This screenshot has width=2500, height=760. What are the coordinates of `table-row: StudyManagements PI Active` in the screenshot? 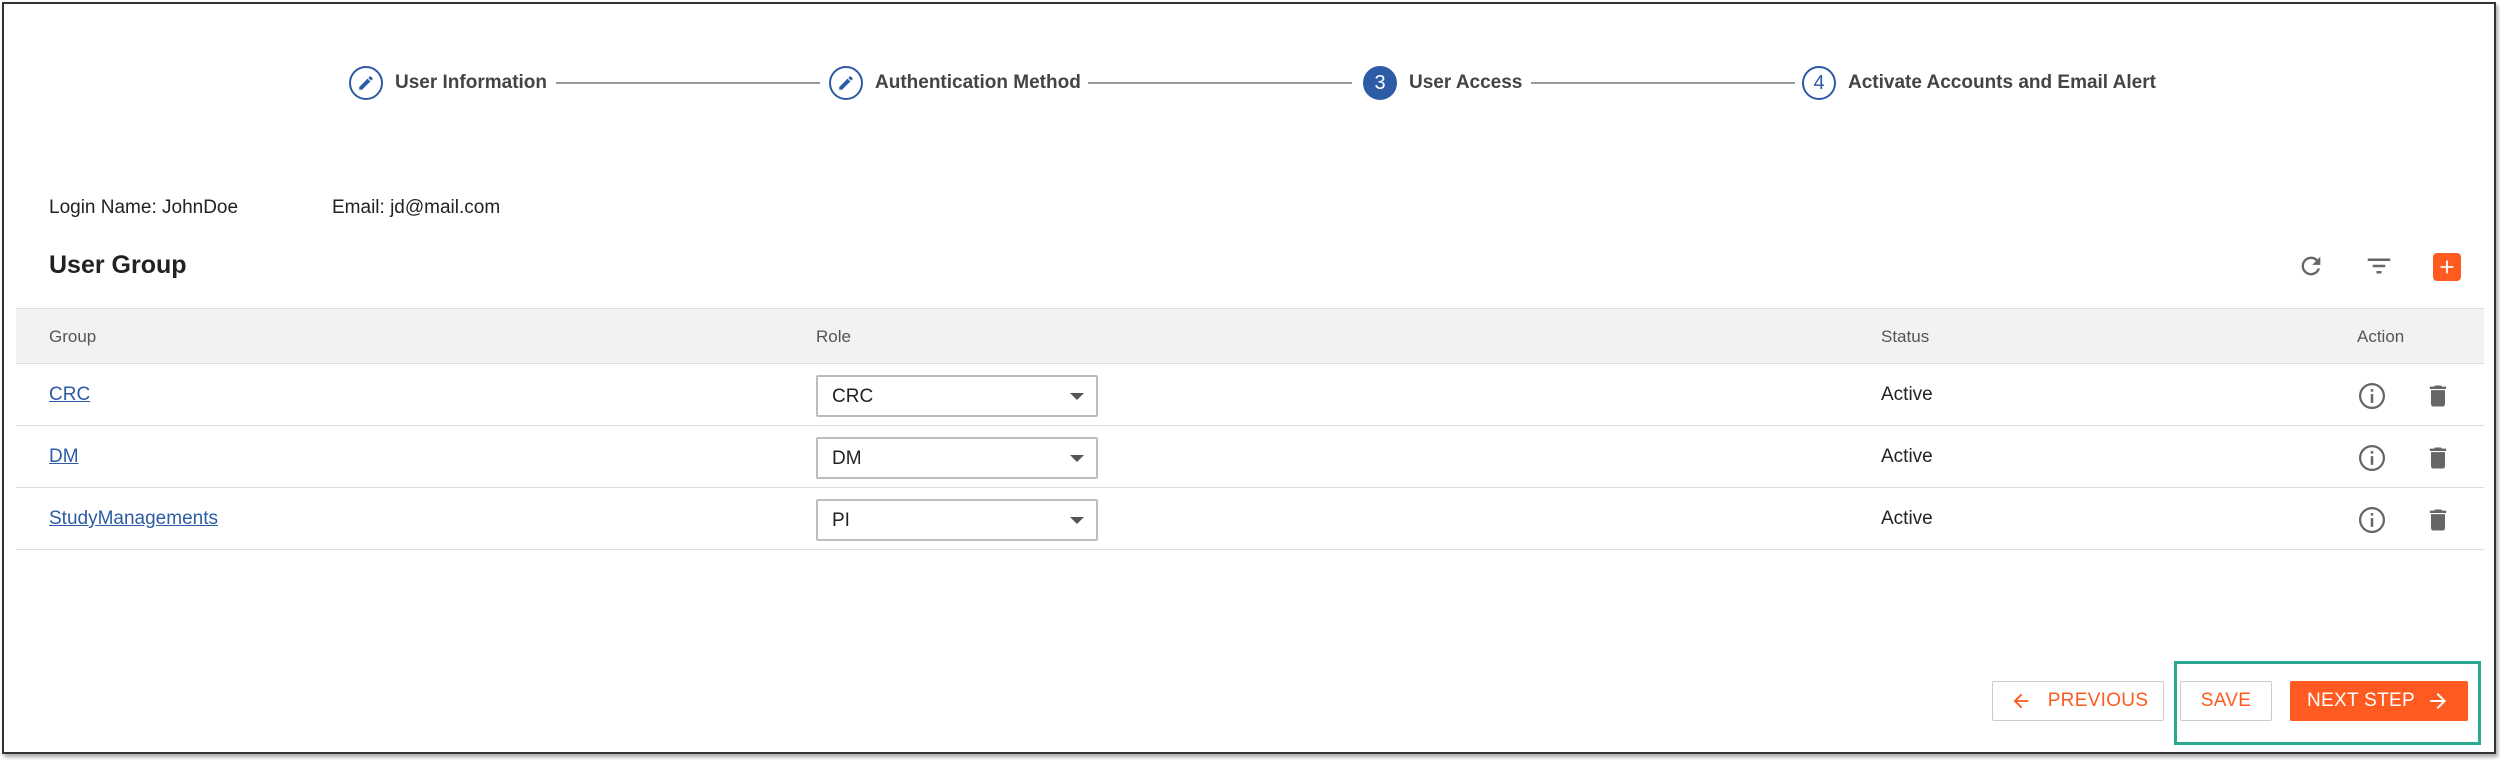 It's located at (1250, 519).